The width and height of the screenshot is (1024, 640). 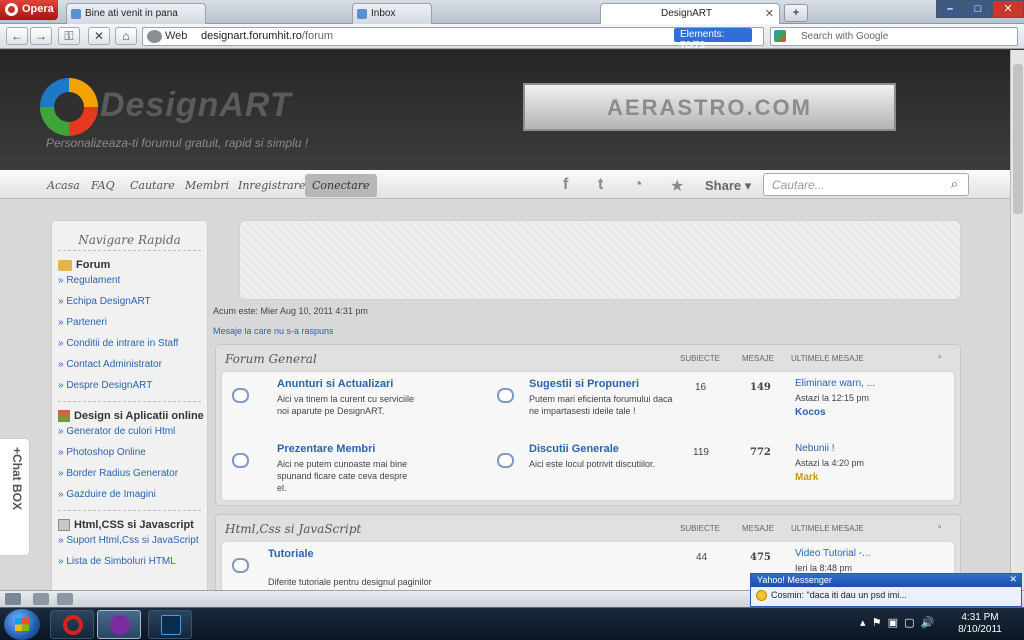 What do you see at coordinates (1017, 320) in the screenshot?
I see `page-scrollbar` at bounding box center [1017, 320].